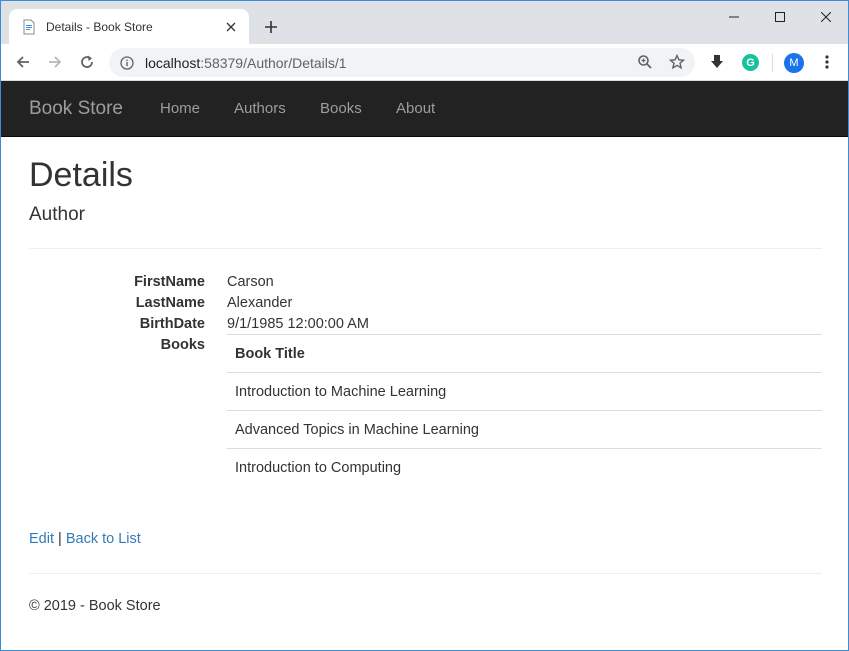 Image resolution: width=849 pixels, height=651 pixels. I want to click on nav-link-books: Books, so click(341, 108).